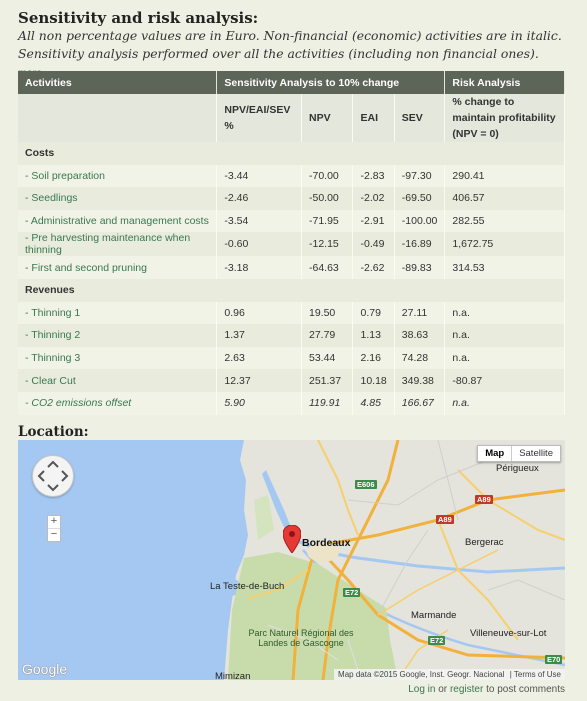 Image resolution: width=587 pixels, height=701 pixels. Describe the element at coordinates (259, 221) in the screenshot. I see `cell-npv-ratio: -3.54` at that location.